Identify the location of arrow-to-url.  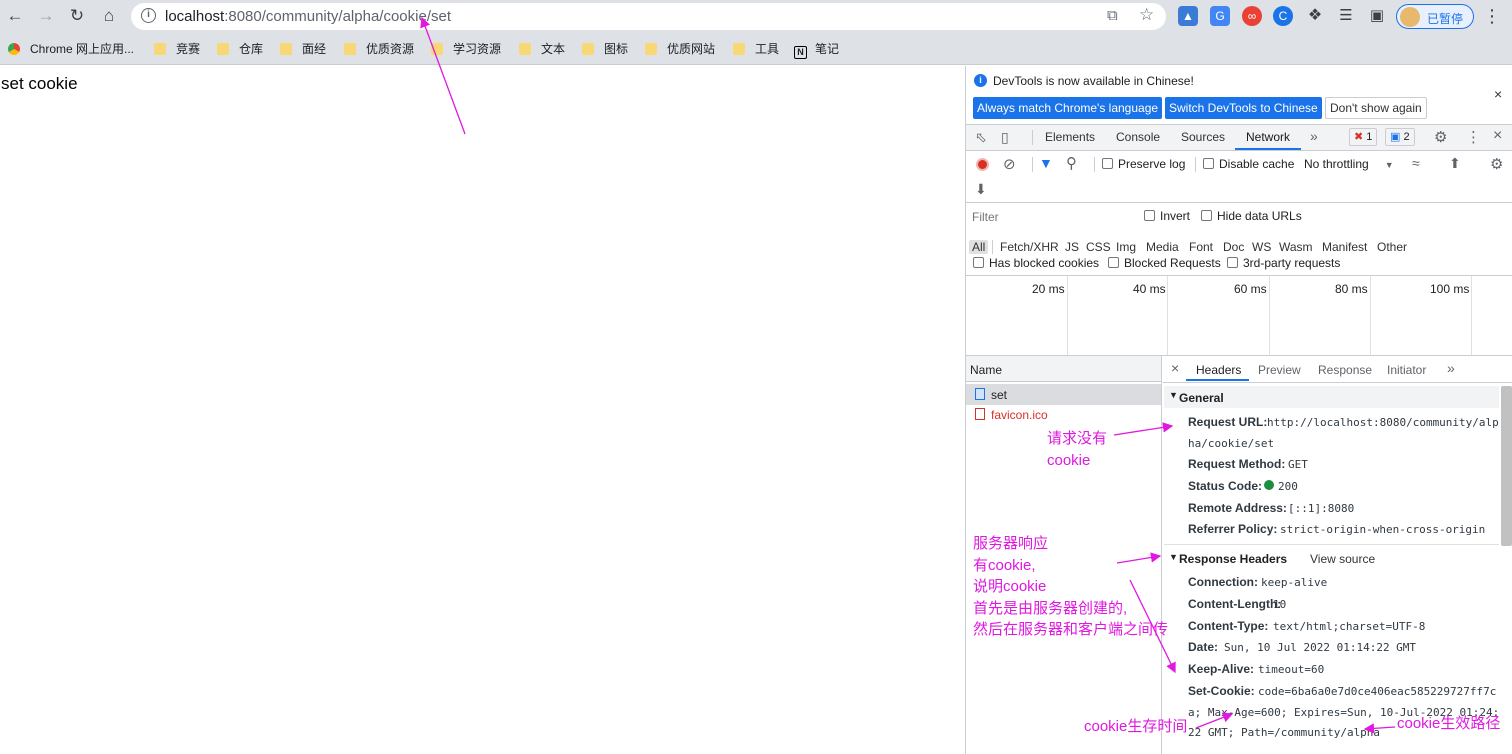
(443, 75).